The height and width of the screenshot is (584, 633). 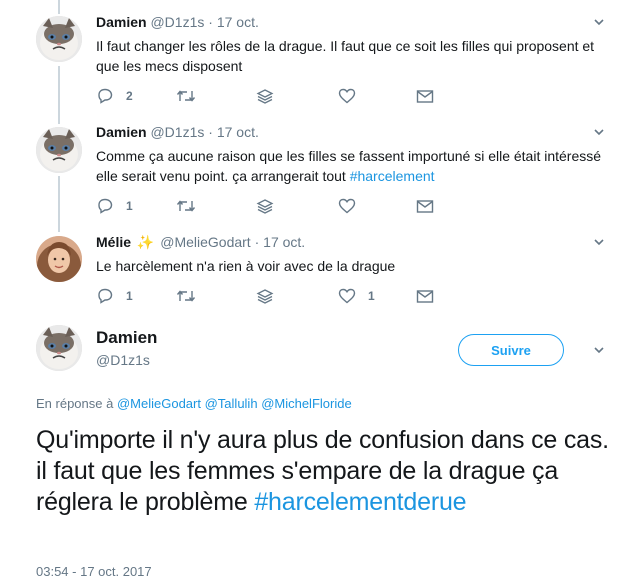 I want to click on tweet-header: Mélie ✨ @MelieGodart · 17 oct., so click(x=200, y=242).